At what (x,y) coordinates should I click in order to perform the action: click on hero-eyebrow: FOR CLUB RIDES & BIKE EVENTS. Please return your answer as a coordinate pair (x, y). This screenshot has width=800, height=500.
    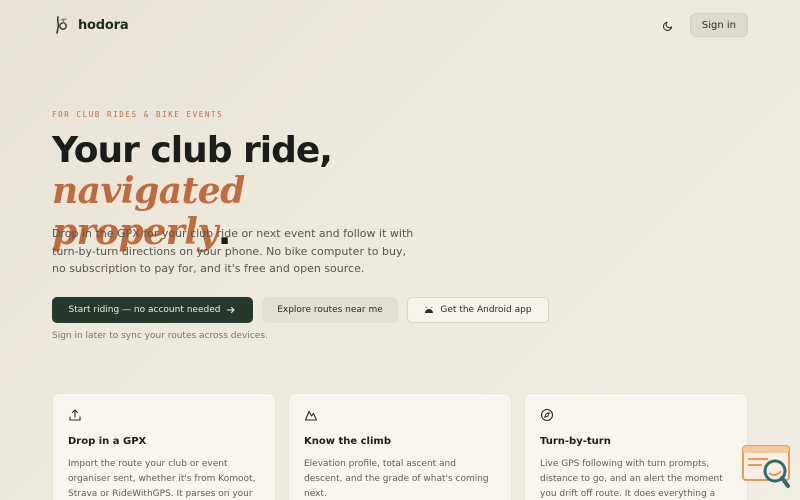
    Looking at the image, I should click on (138, 114).